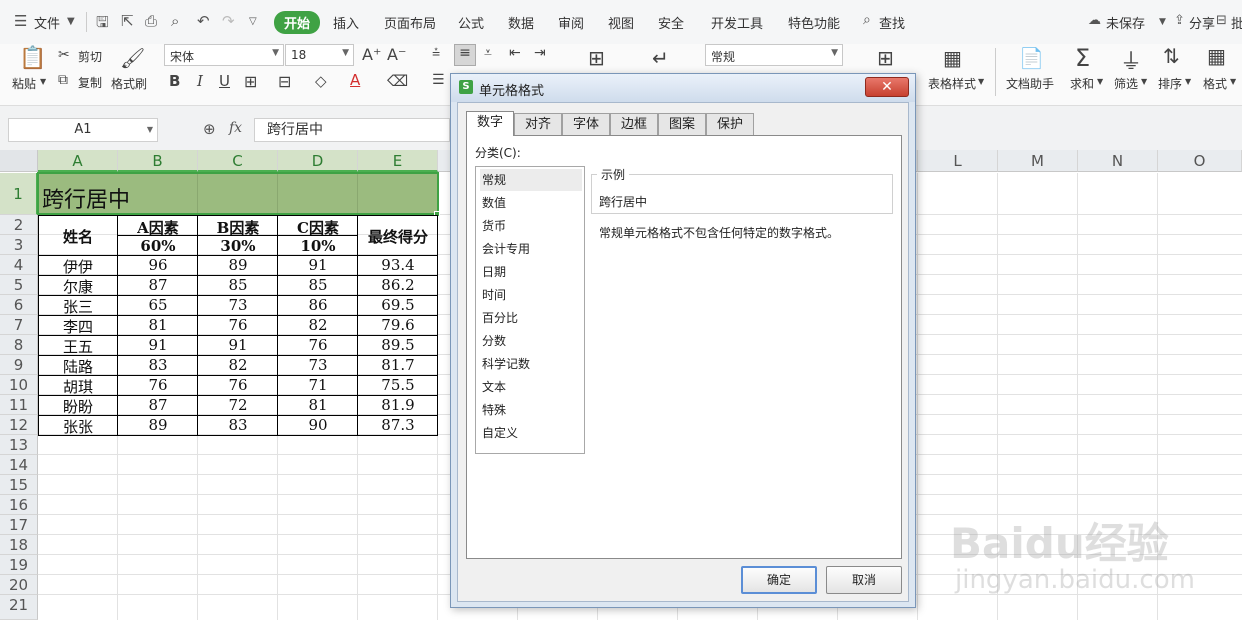 This screenshot has width=1242, height=620. I want to click on tab-home: 开始, so click(297, 22).